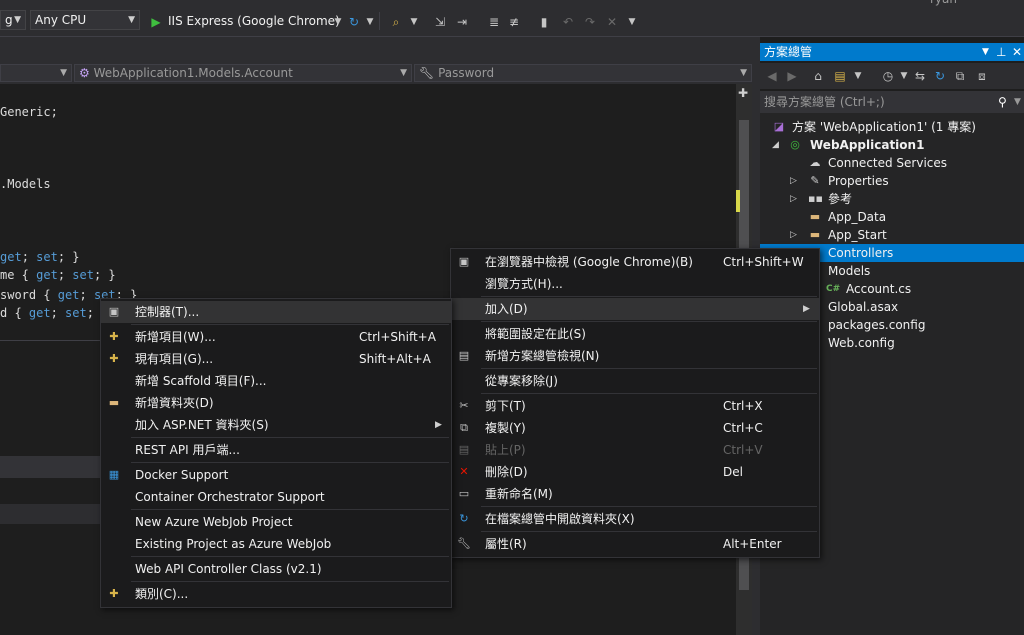 The image size is (1024, 635). Describe the element at coordinates (276, 475) in the screenshot. I see `menu-item-docker-support: ▦ Docker Support` at that location.